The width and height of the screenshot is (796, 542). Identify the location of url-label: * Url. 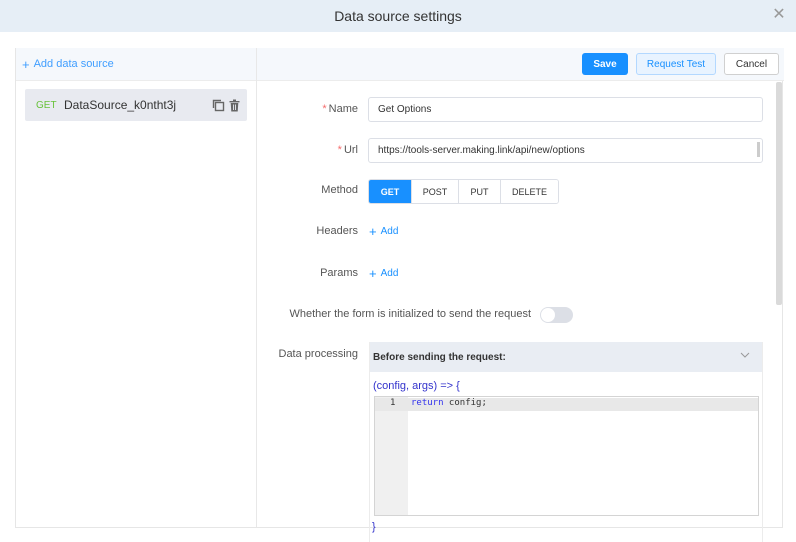
(347, 150).